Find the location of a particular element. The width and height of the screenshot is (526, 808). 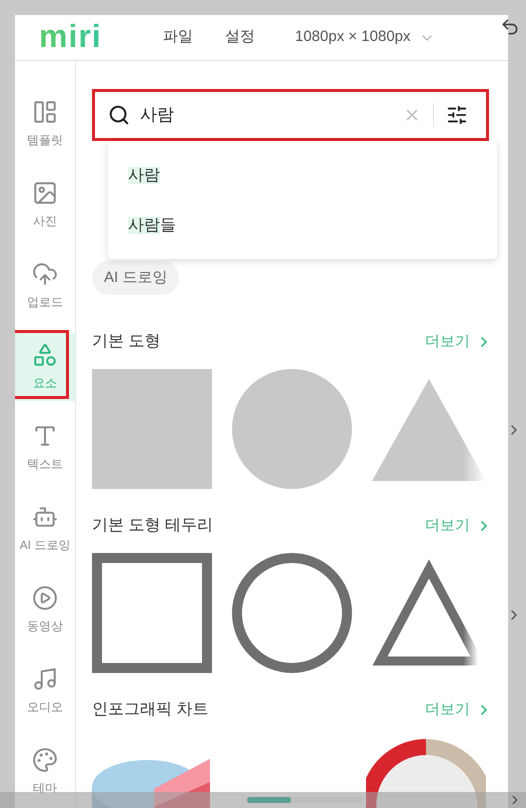

sidebar-item: 템플릿 is located at coordinates (45, 124).